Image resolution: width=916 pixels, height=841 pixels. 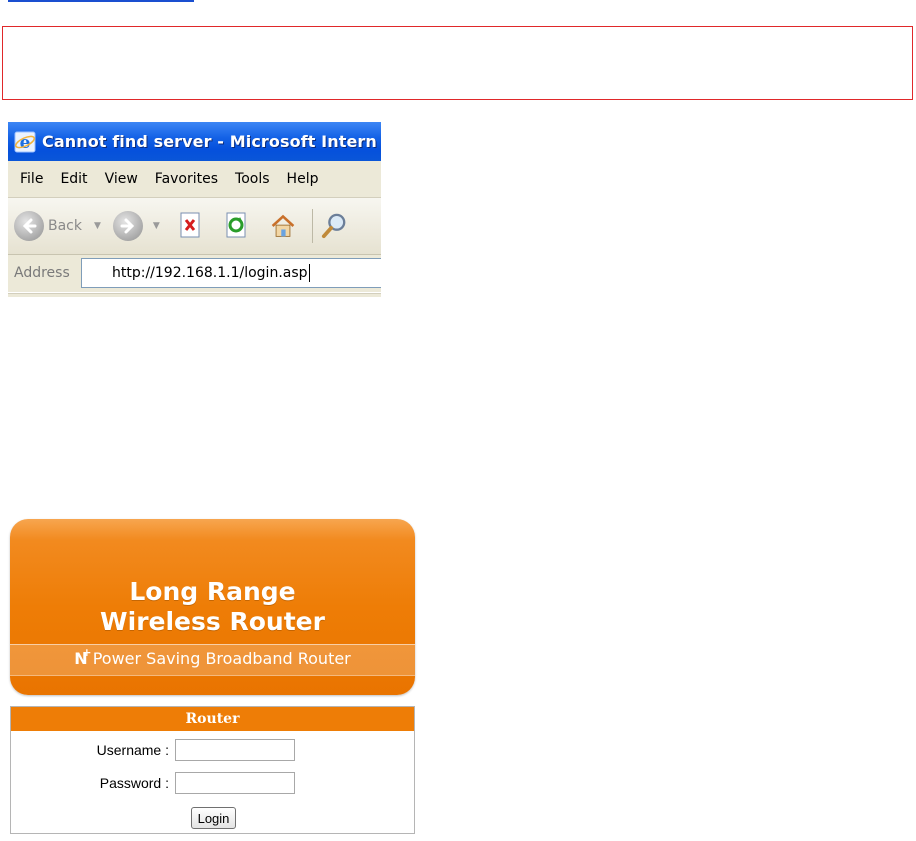 I want to click on note-box, so click(x=457, y=63).